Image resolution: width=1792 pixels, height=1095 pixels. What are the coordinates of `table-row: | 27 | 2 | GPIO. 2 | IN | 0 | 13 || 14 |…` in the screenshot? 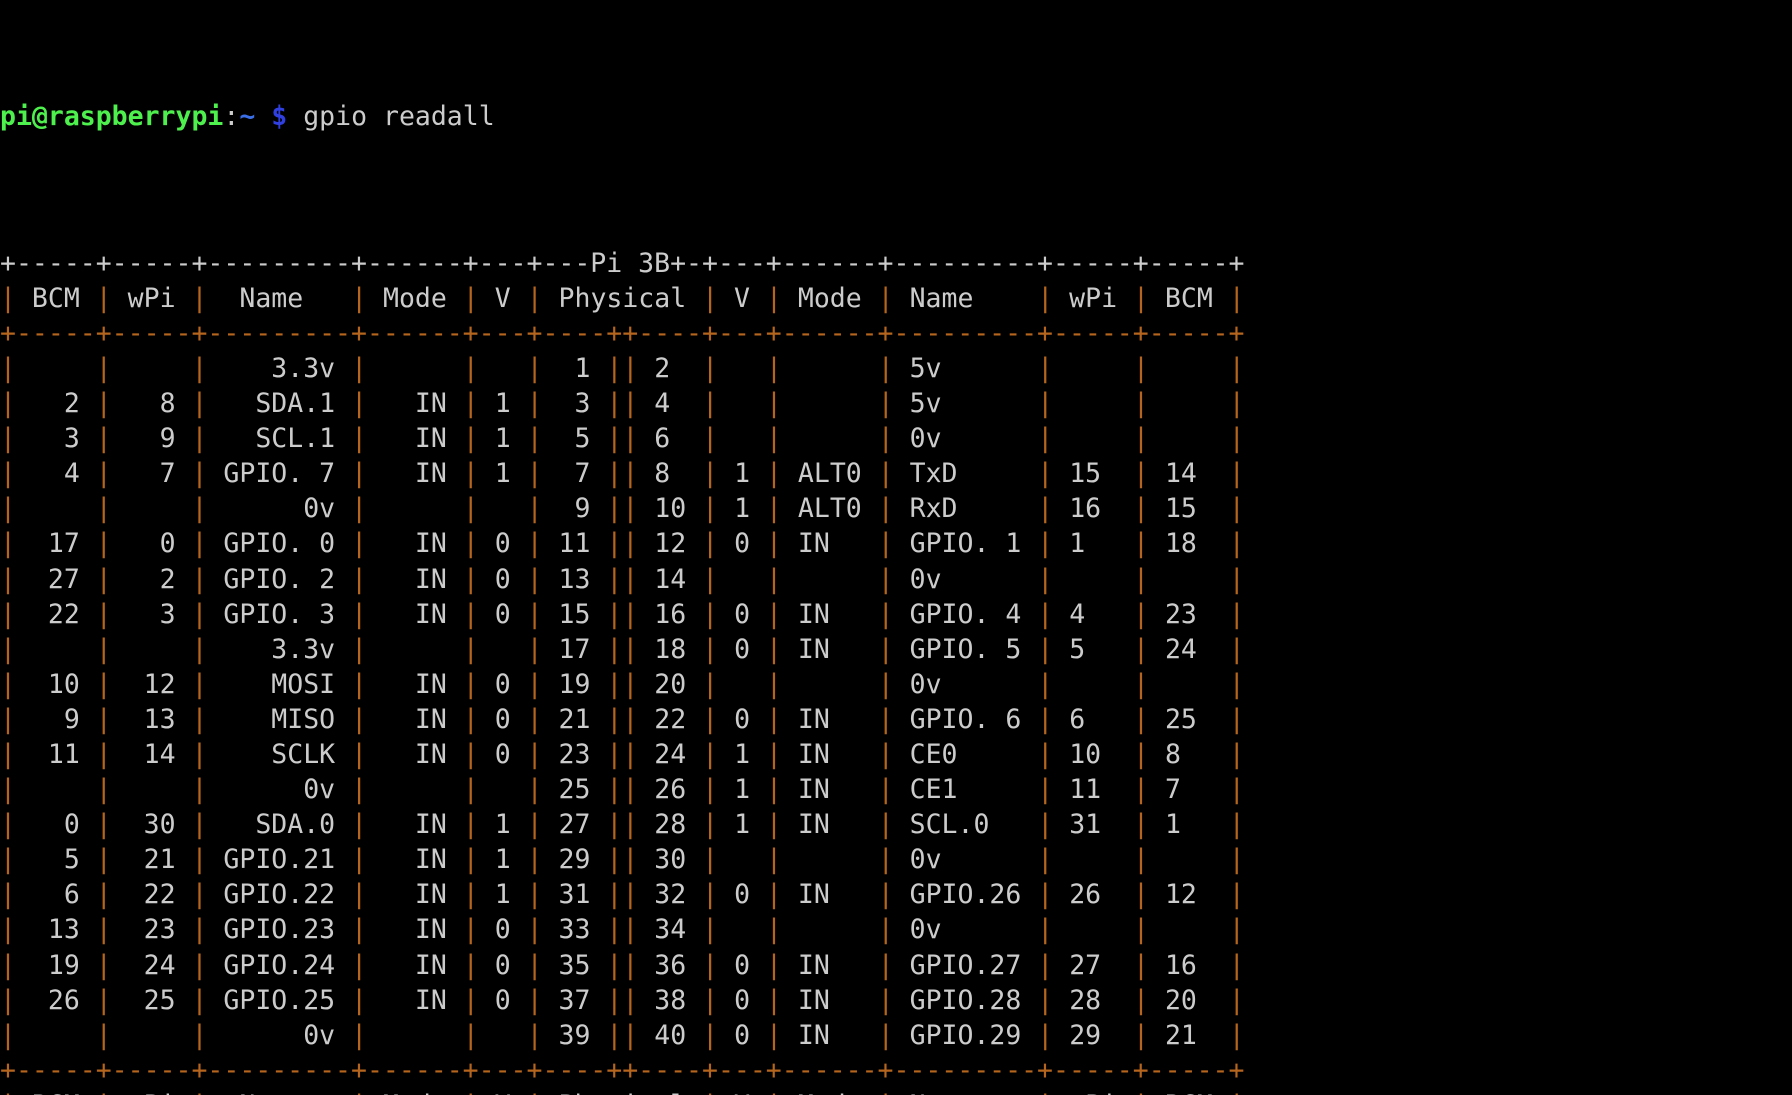 It's located at (622, 579).